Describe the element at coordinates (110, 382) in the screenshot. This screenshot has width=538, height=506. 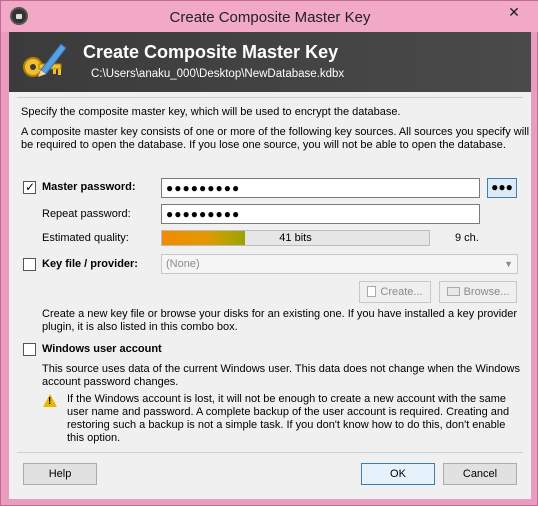
I see `windows-account-desc-2: account password changes.` at that location.